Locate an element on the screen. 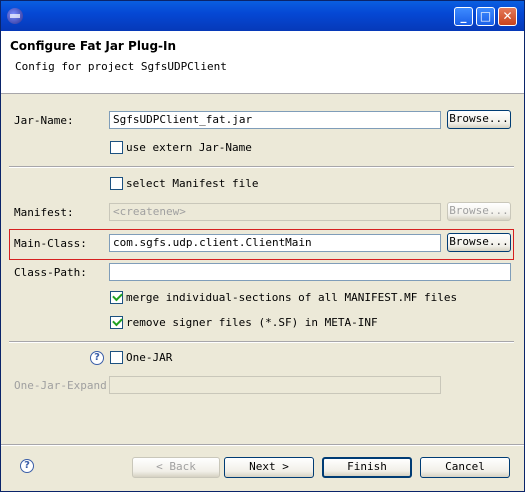 This screenshot has height=492, width=525. jar-name-input: SgfsUDPClient_fat.jar is located at coordinates (275, 120).